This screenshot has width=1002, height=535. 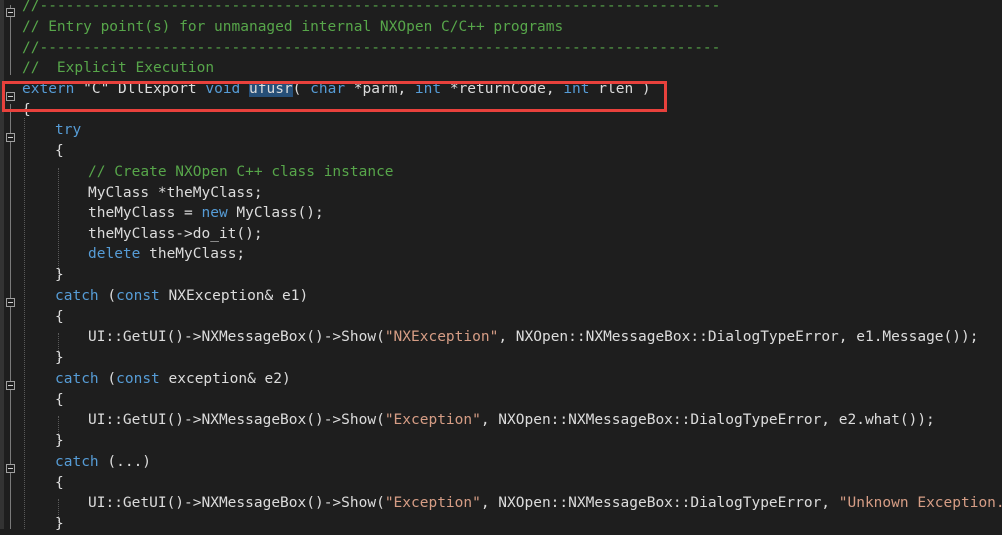 I want to click on code-text: catch (const NXException& e1), so click(x=181, y=296).